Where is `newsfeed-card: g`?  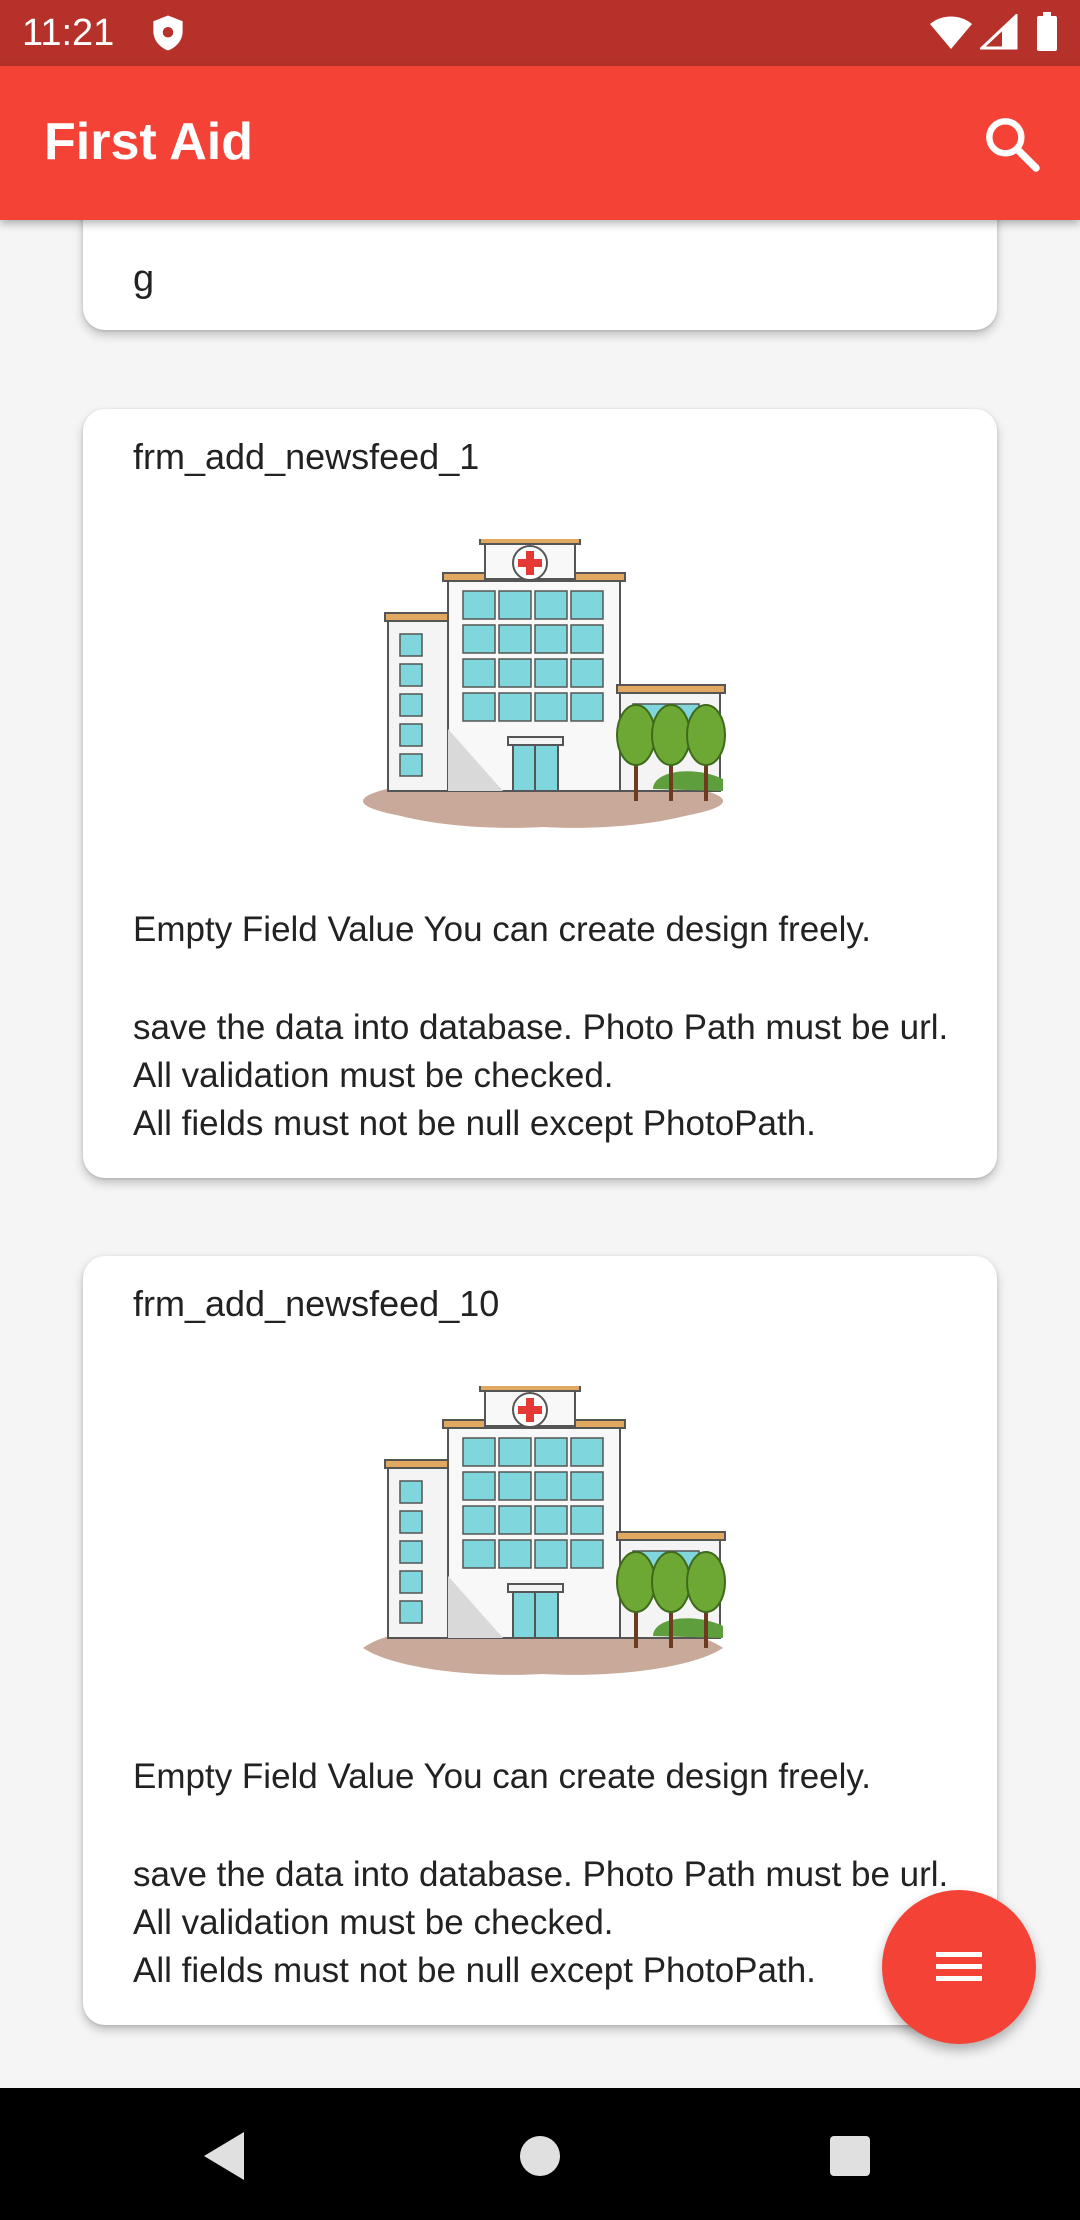
newsfeed-card: g is located at coordinates (540, 275).